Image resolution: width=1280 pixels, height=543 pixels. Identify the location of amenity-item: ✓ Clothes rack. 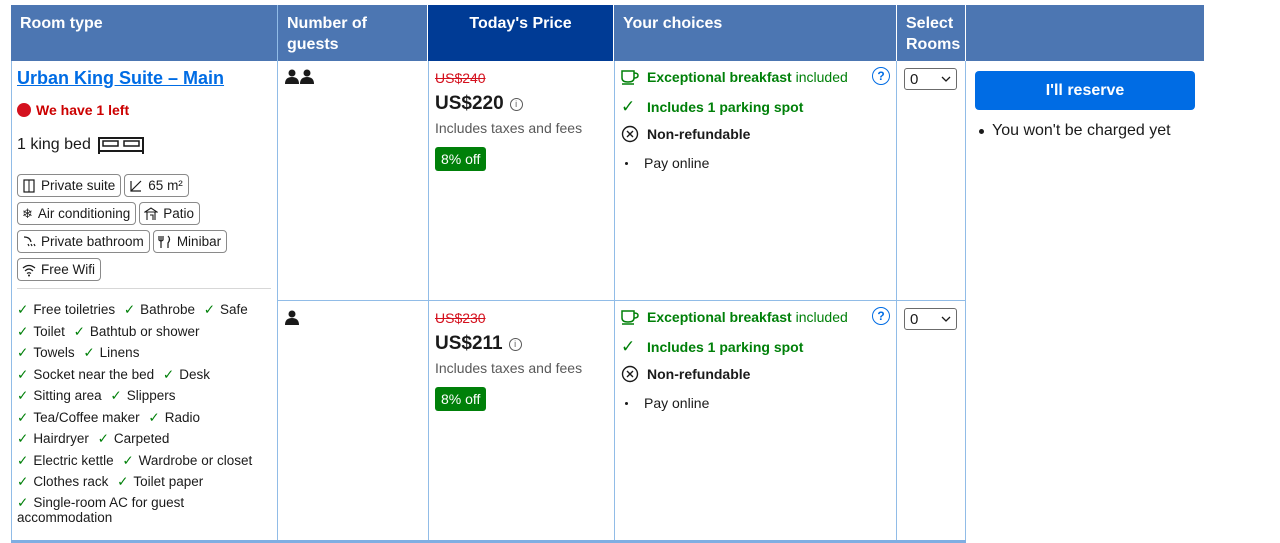
(62, 481).